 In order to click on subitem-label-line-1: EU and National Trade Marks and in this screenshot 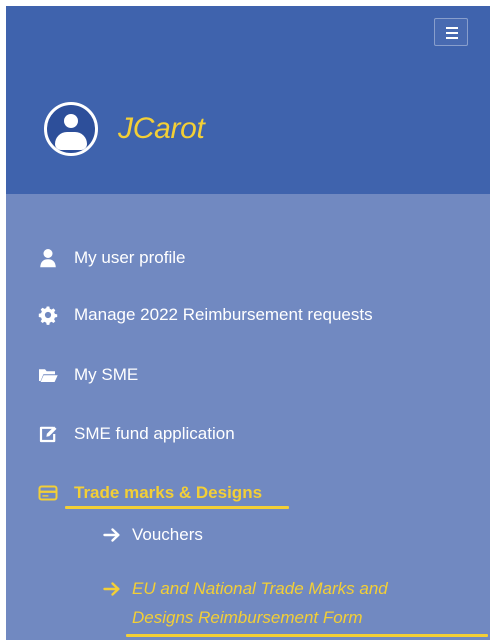, I will do `click(260, 588)`.